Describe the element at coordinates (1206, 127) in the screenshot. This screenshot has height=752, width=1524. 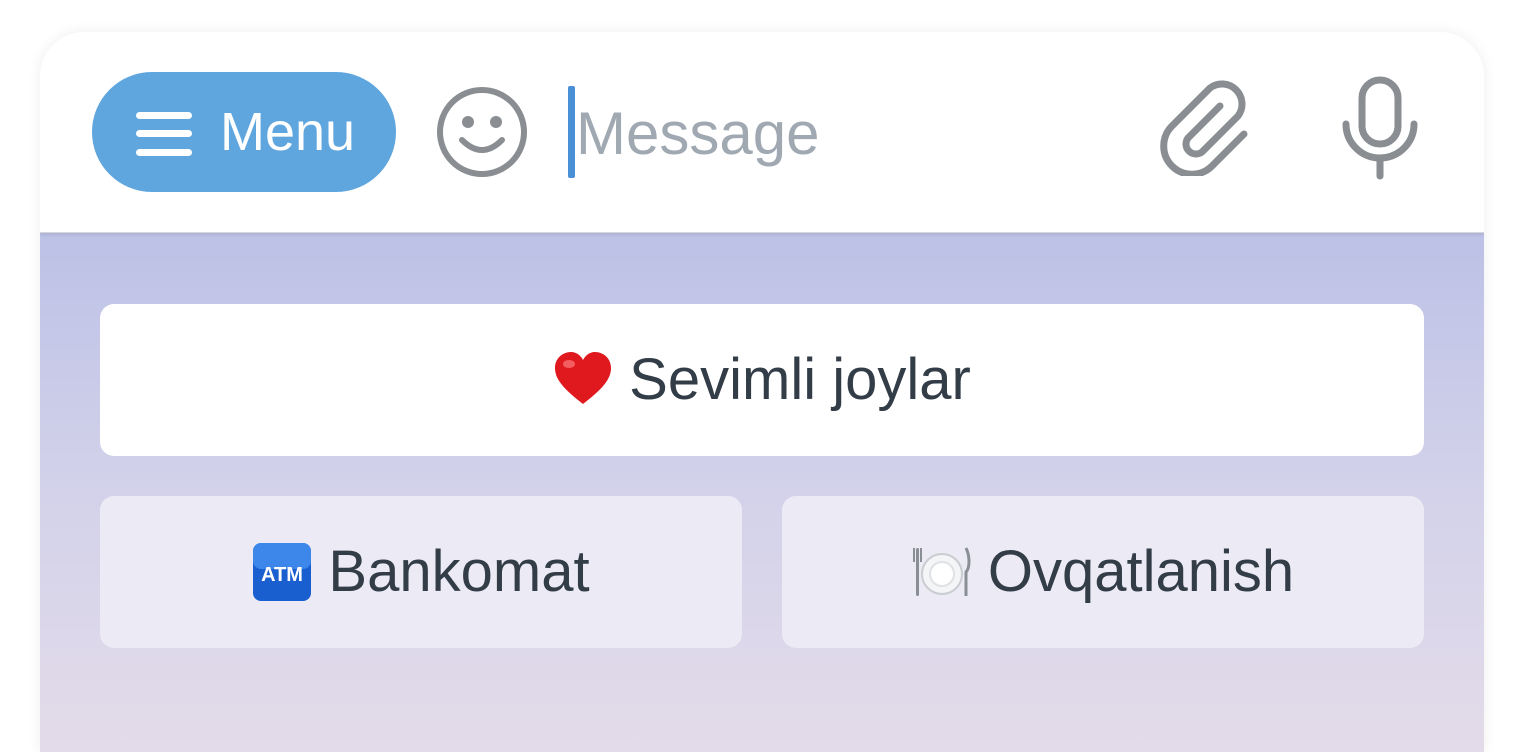
I see `paperclip-icon` at that location.